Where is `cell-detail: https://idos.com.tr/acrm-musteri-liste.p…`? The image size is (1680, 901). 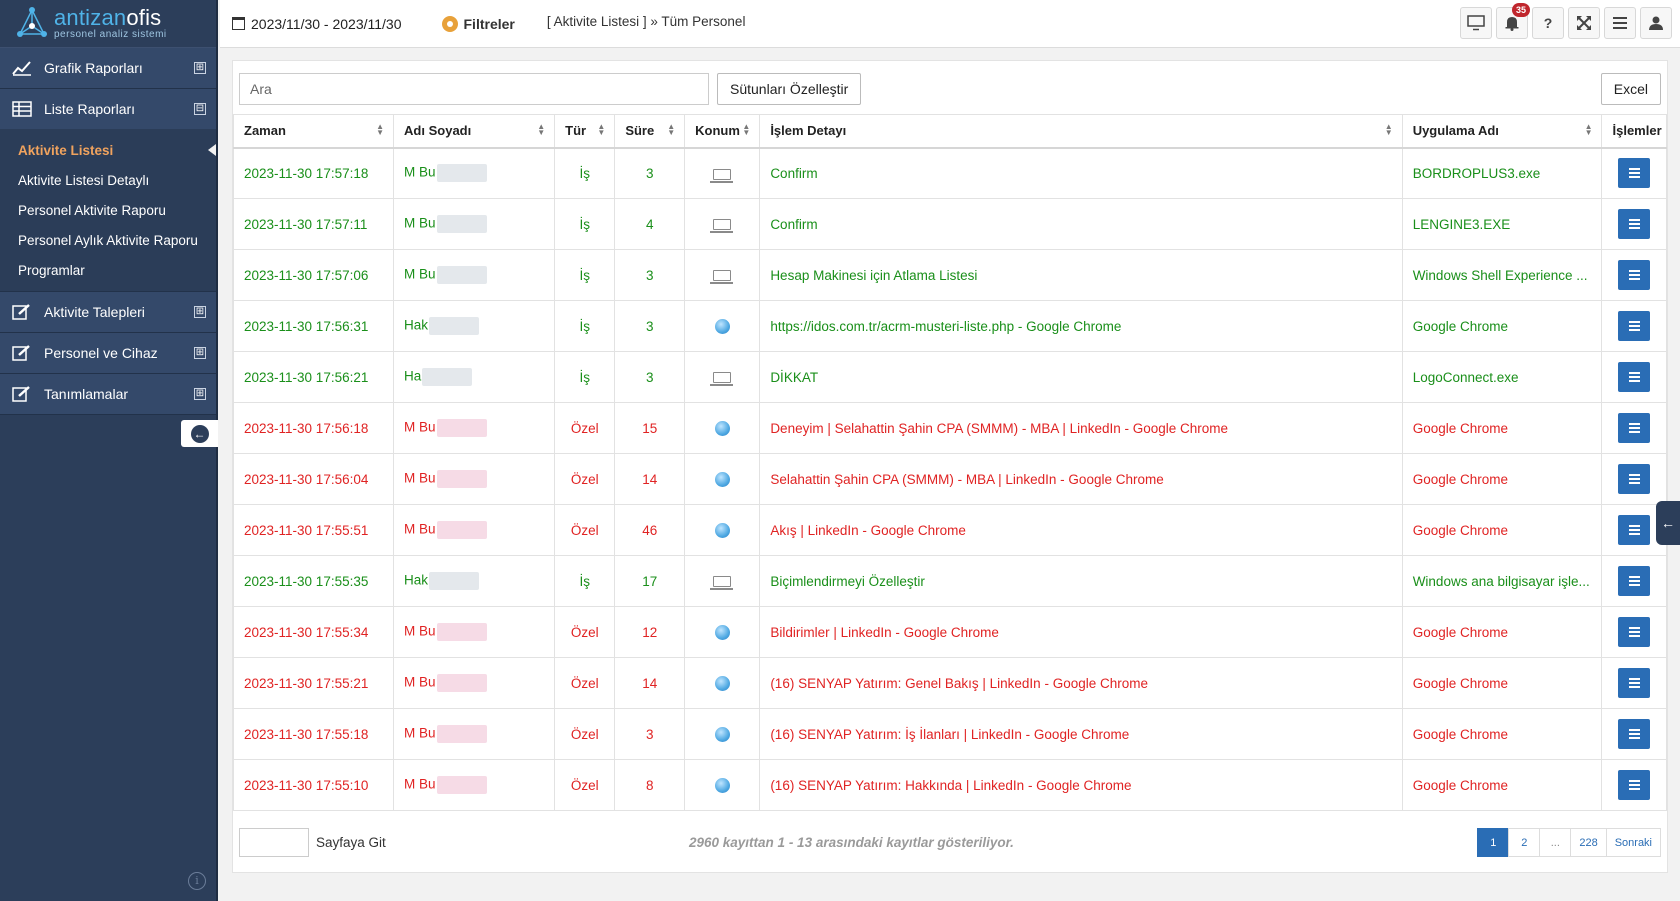 cell-detail: https://idos.com.tr/acrm-musteri-liste.p… is located at coordinates (1081, 326).